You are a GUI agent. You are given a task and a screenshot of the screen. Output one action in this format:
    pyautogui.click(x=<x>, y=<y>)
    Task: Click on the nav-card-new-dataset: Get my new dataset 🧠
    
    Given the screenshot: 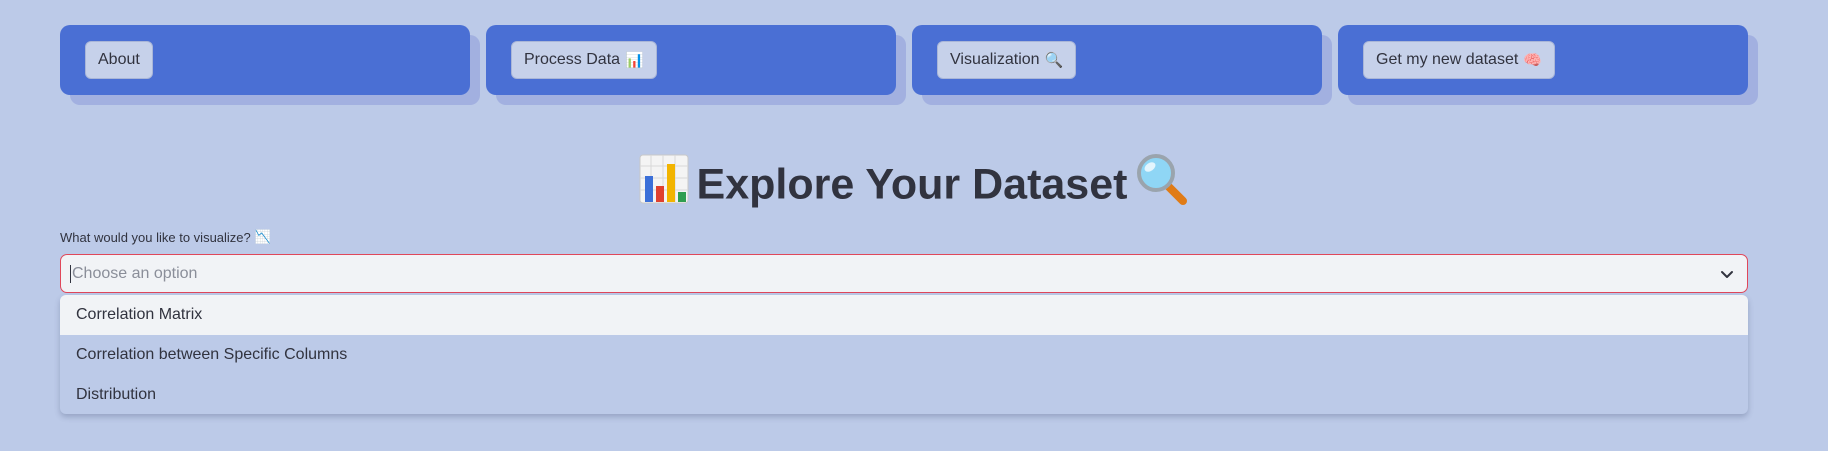 What is the action you would take?
    pyautogui.click(x=1543, y=60)
    